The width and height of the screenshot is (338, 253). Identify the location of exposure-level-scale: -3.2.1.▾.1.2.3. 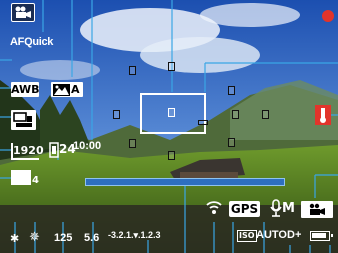
(134, 235).